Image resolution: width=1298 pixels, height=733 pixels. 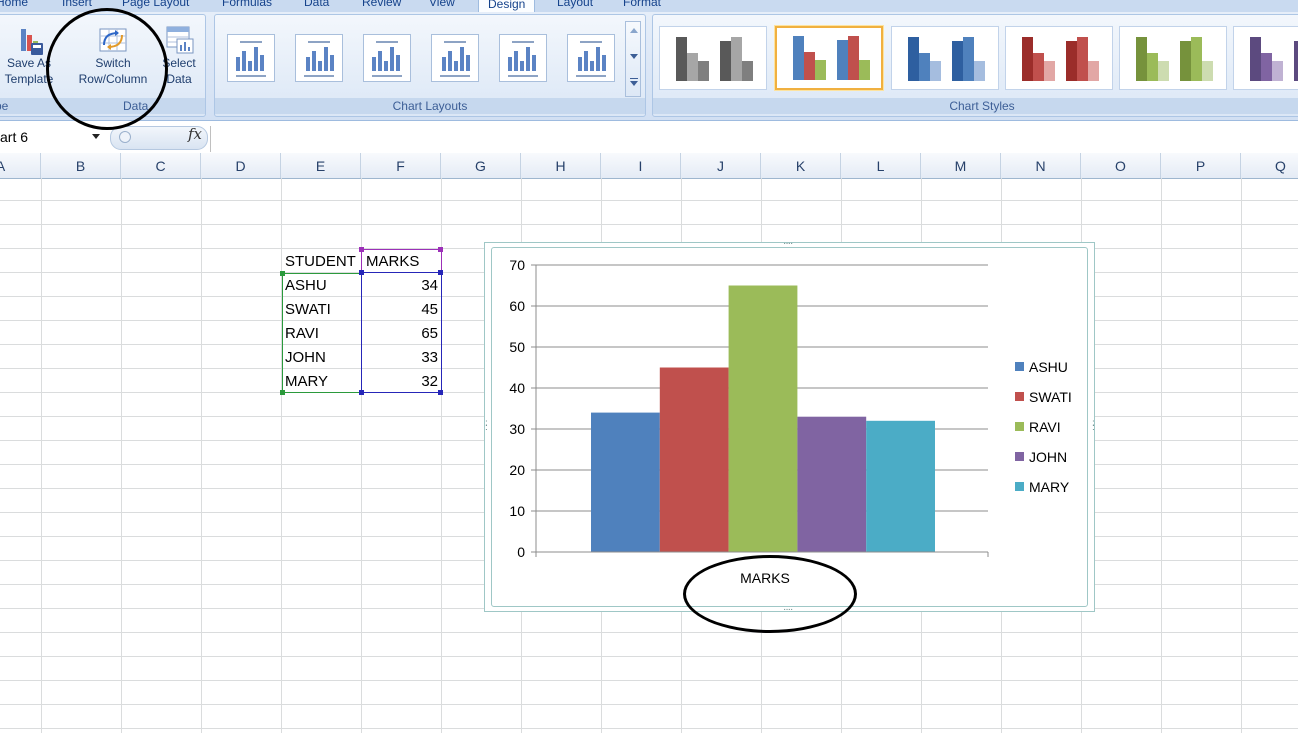 What do you see at coordinates (81, 165) in the screenshot?
I see `column-header-b: B` at bounding box center [81, 165].